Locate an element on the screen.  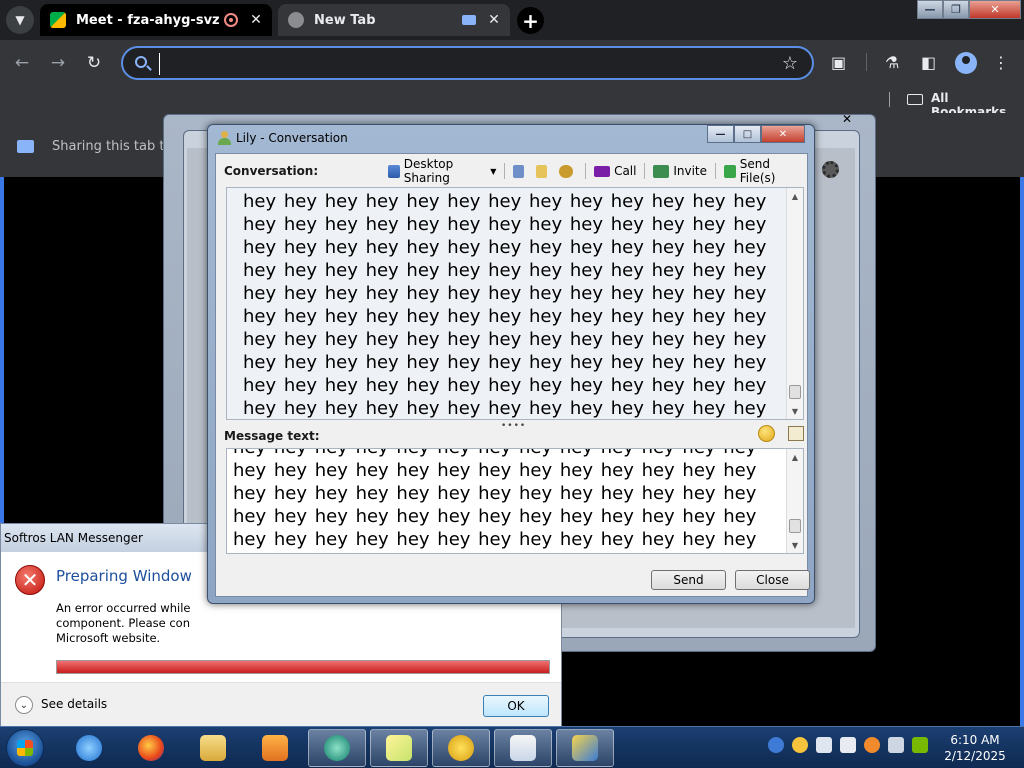
bookmark-star-icon: ☆ is located at coordinates (790, 63).